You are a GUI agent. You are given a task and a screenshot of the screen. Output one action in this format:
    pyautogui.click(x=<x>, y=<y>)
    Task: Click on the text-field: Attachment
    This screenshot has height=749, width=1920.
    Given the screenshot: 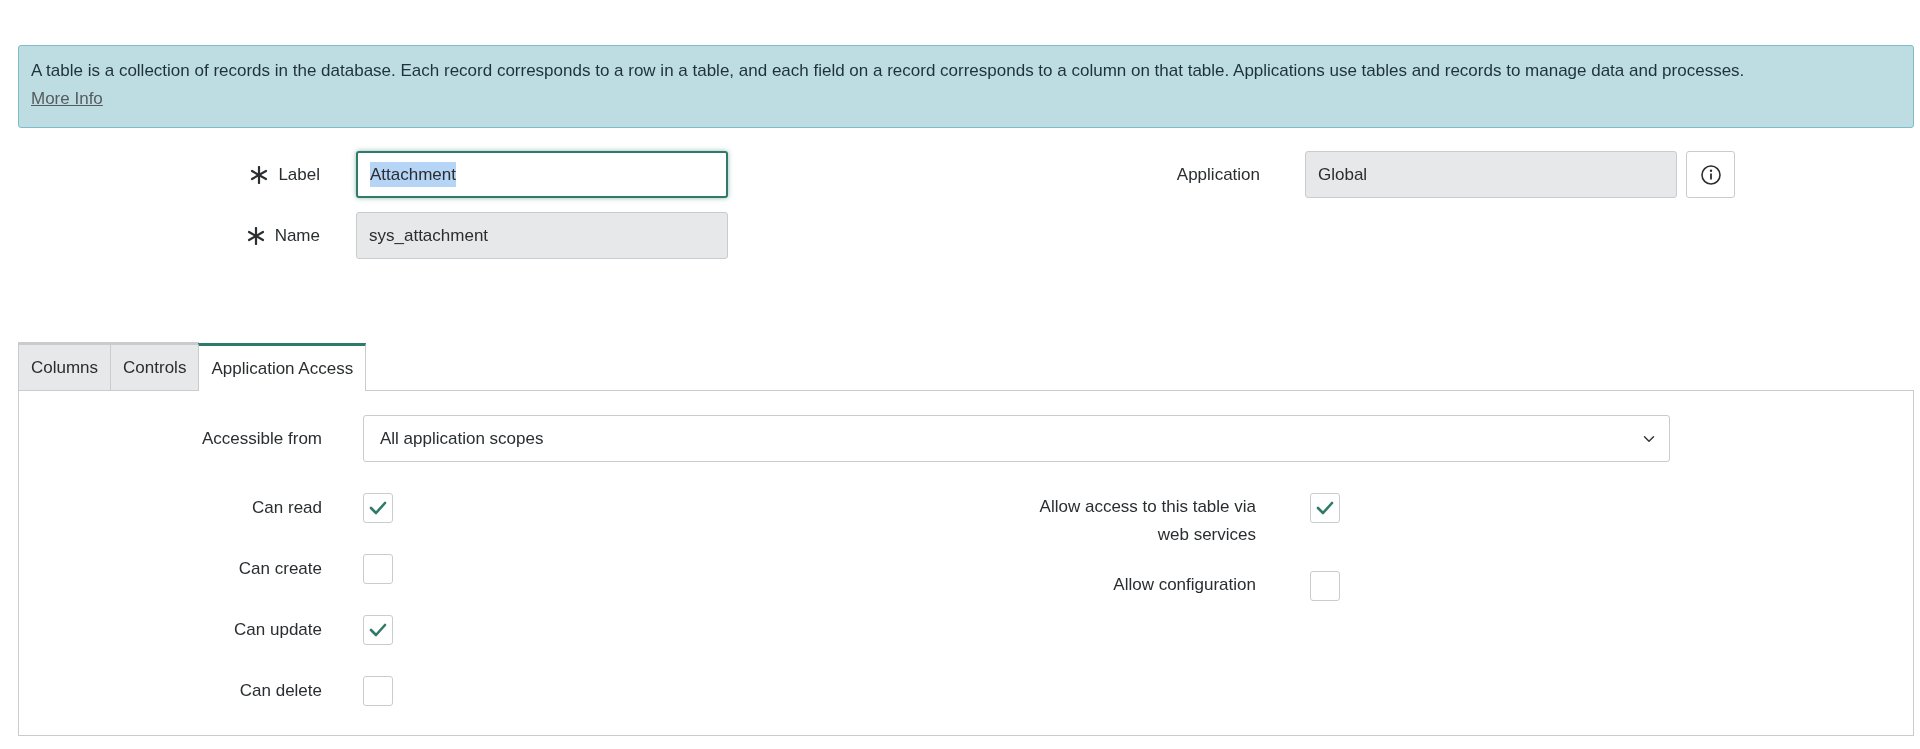 What is the action you would take?
    pyautogui.click(x=542, y=174)
    